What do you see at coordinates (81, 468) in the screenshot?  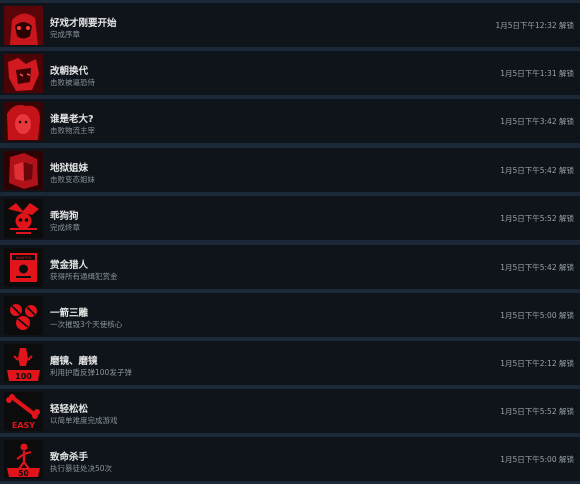 I see `achievement-description: 执行暴徒处决50次` at bounding box center [81, 468].